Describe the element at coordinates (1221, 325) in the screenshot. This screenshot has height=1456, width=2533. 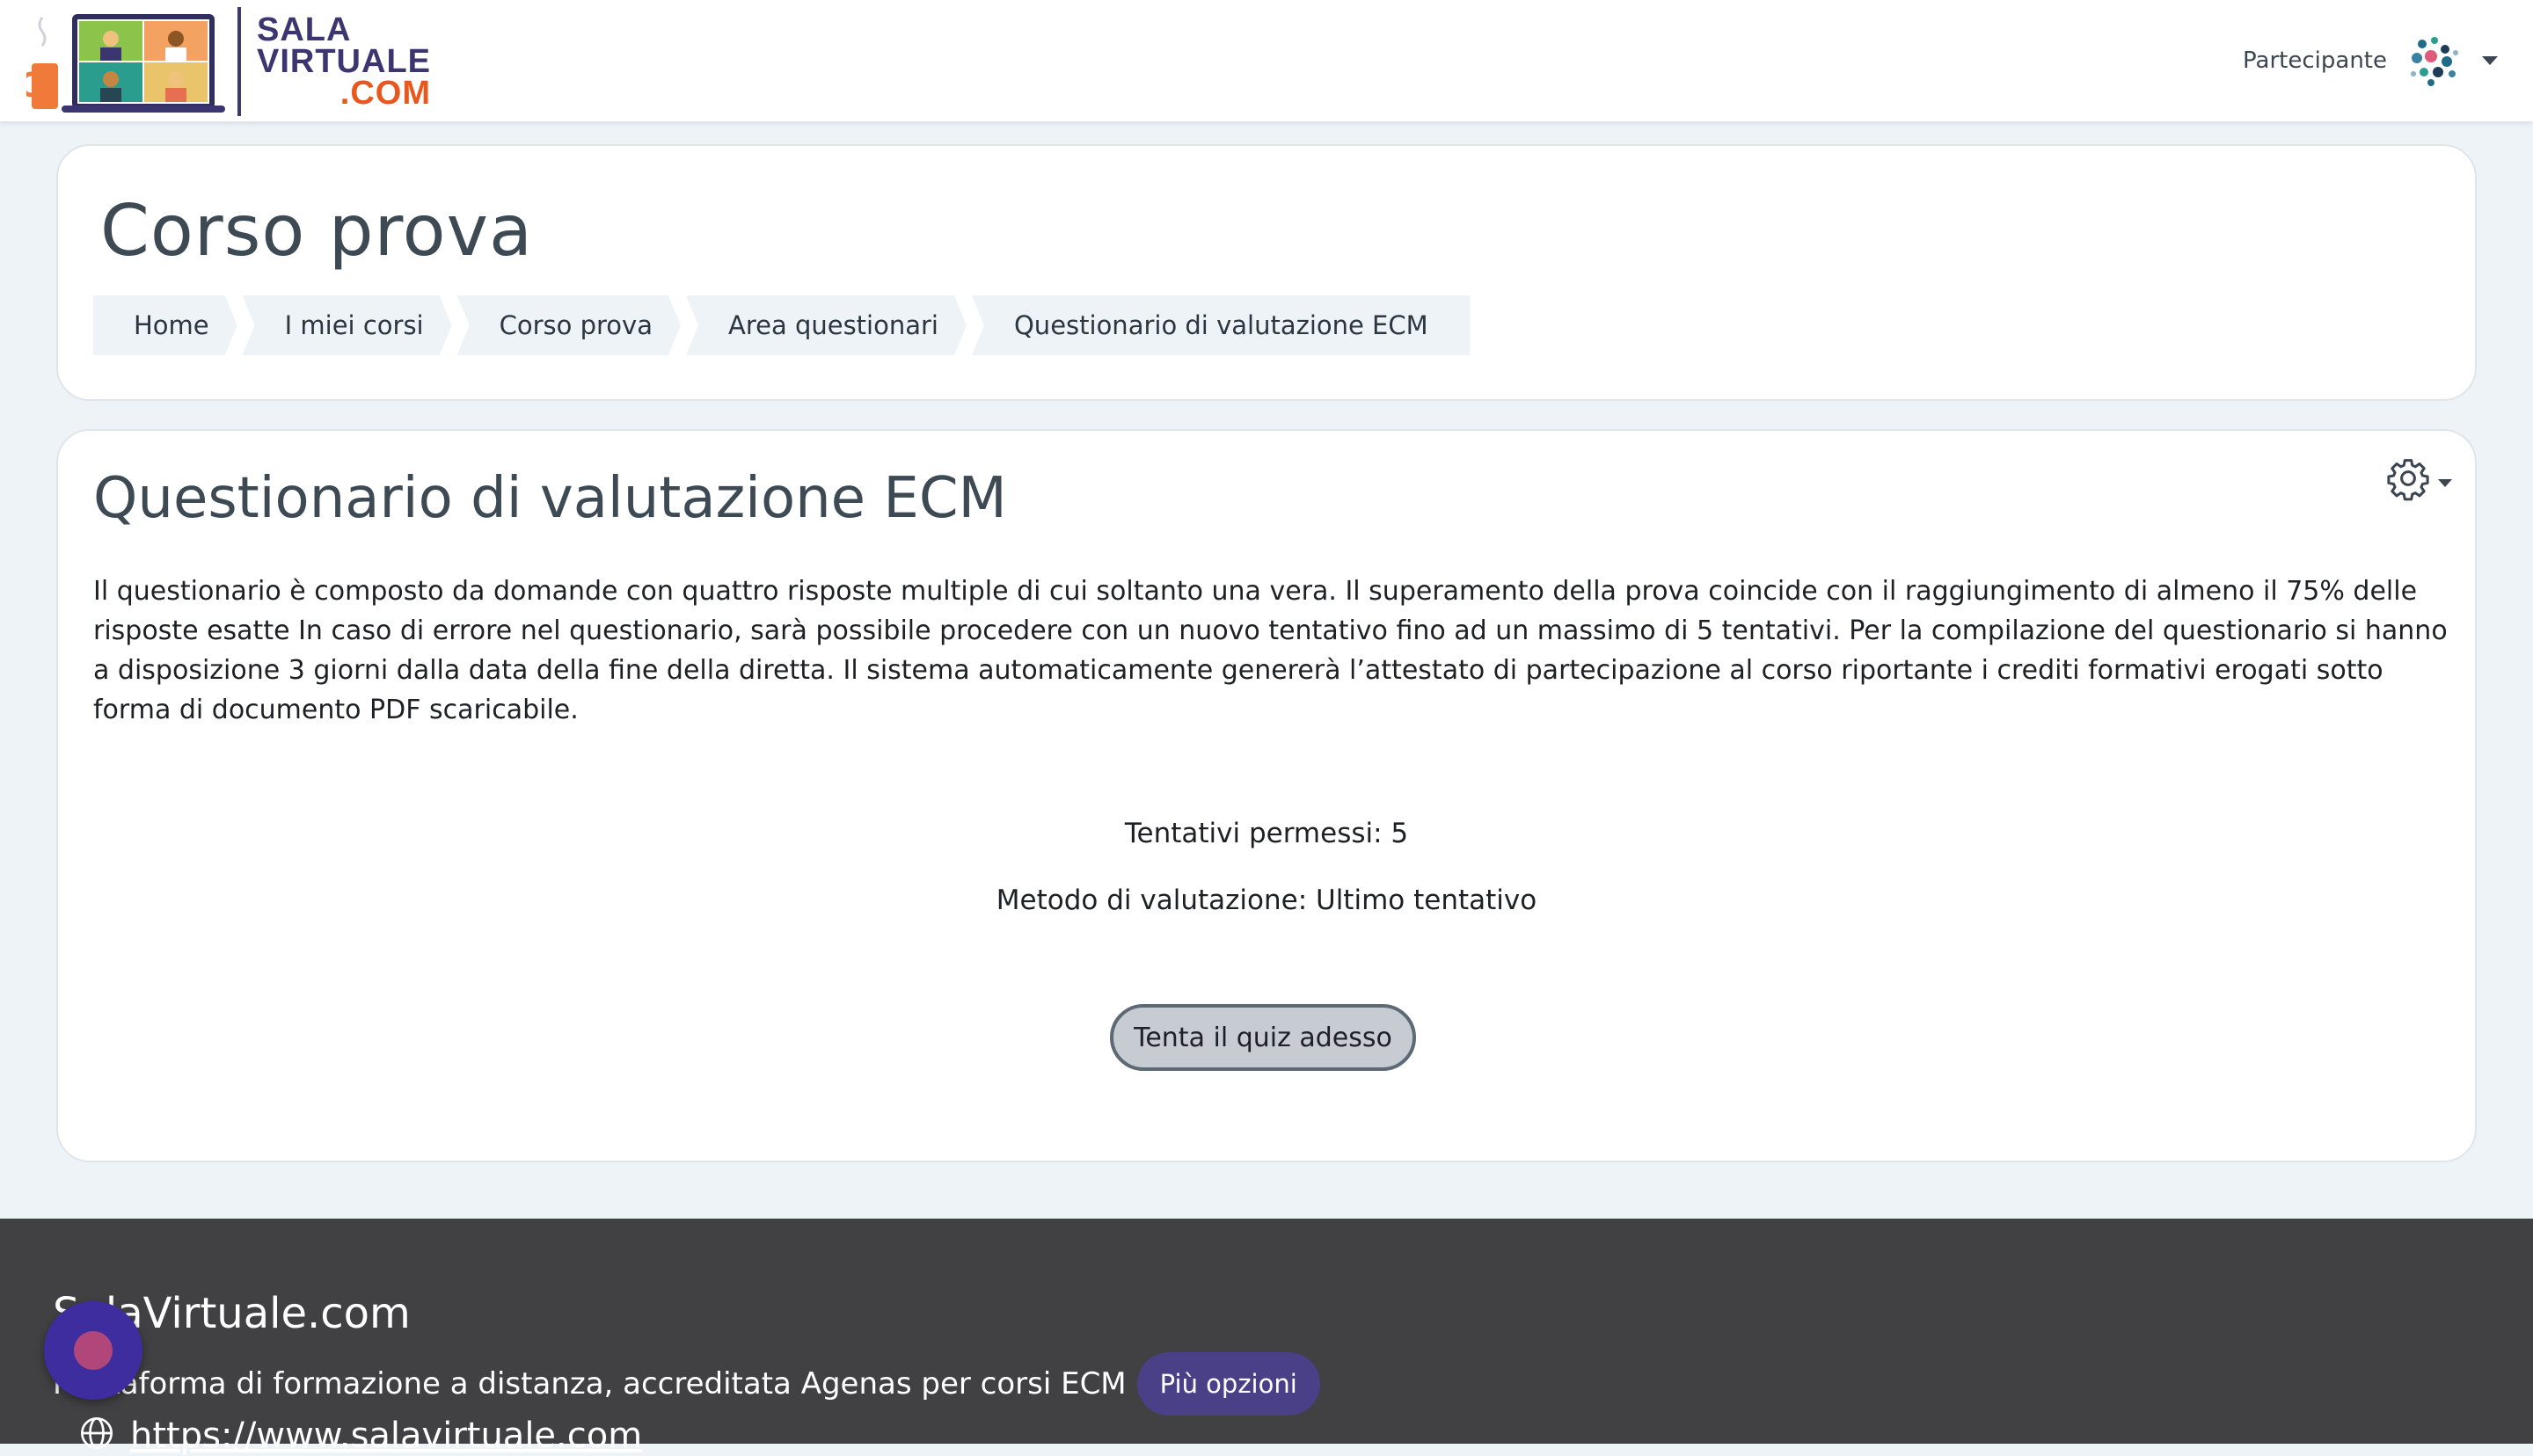
I see `breadcrumb-current-quiz: Questionario di valutazione ECM` at that location.